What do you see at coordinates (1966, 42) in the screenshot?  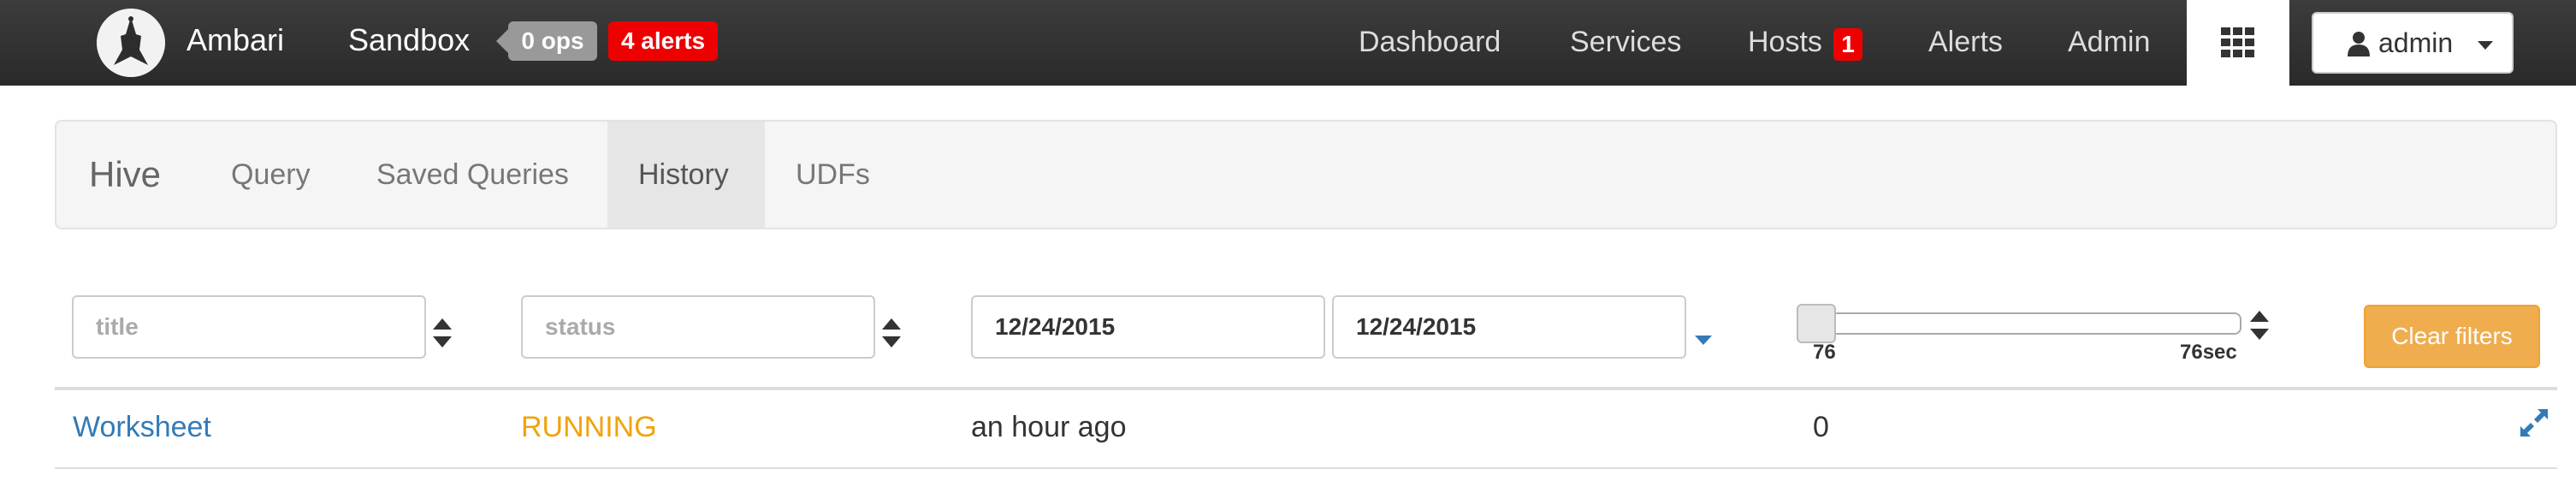 I see `nav-alerts: Alerts` at bounding box center [1966, 42].